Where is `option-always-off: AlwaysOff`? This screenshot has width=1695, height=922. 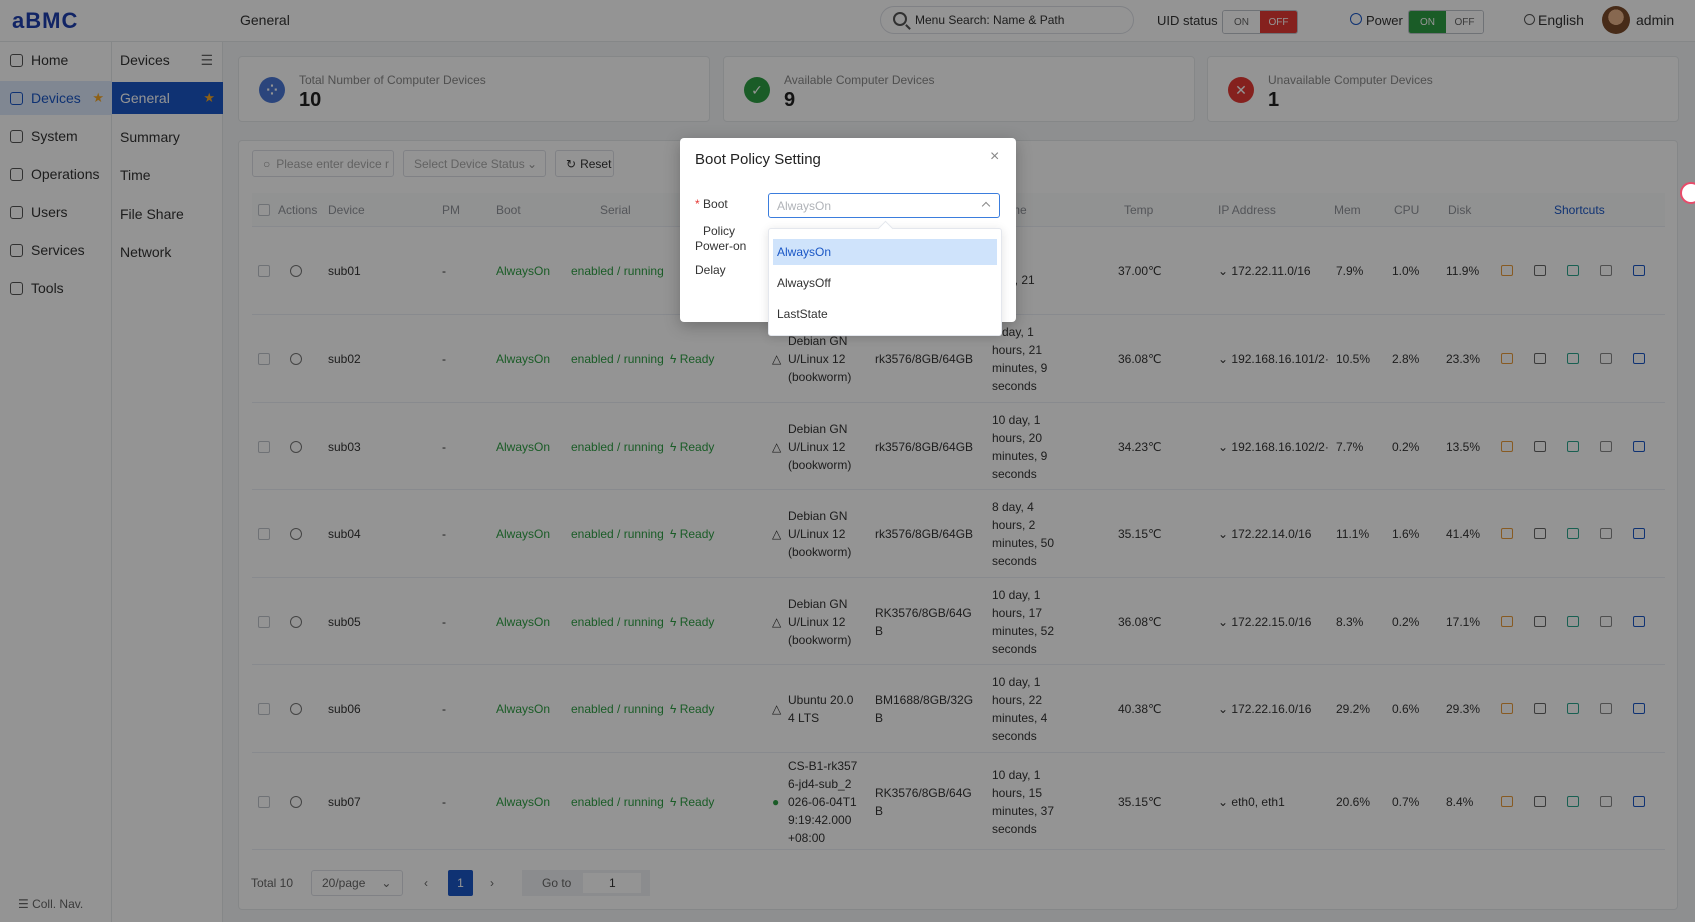 option-always-off: AlwaysOff is located at coordinates (885, 283).